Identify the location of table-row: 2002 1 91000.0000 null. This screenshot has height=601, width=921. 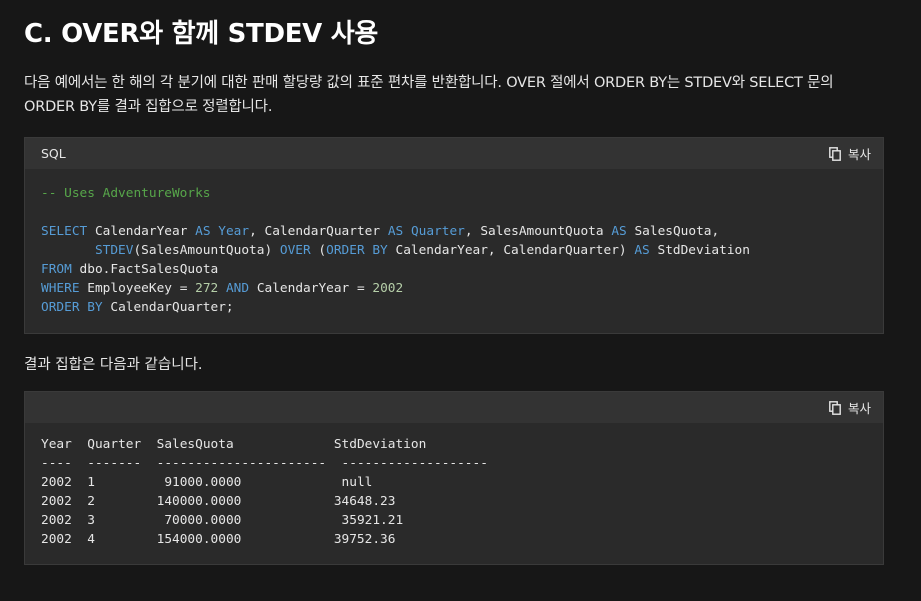
(206, 482).